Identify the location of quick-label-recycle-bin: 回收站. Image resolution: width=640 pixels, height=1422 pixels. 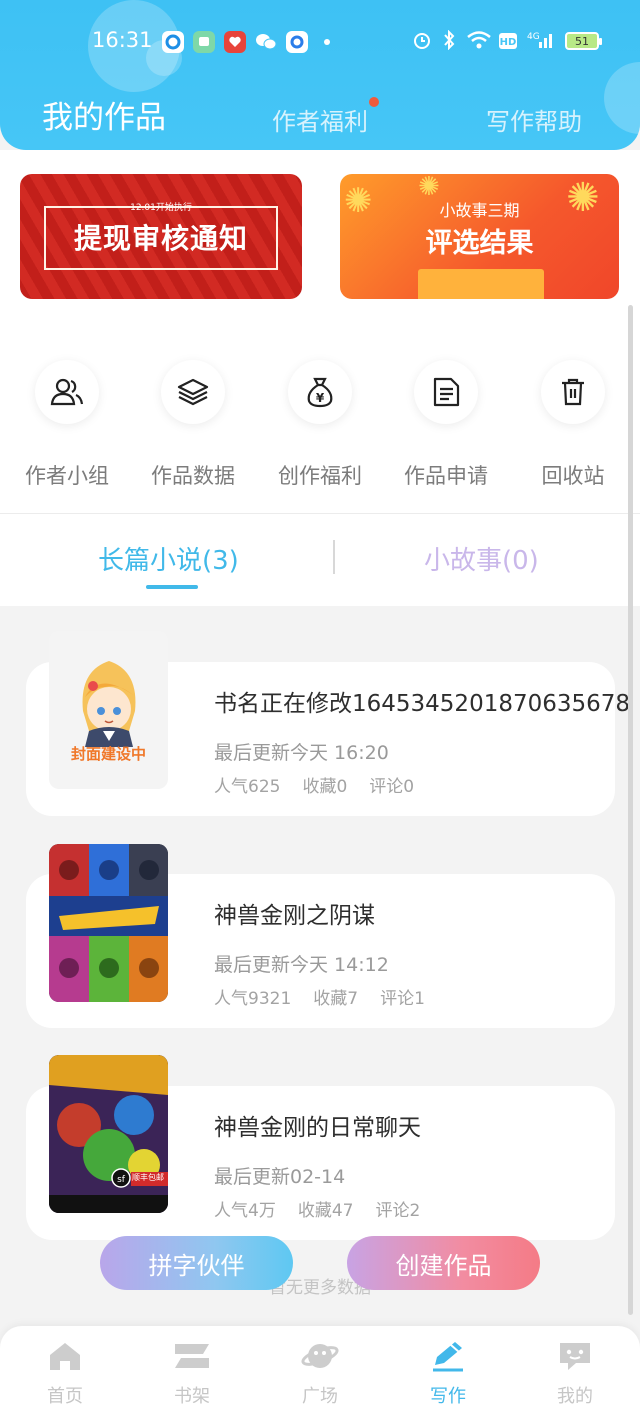
(573, 475).